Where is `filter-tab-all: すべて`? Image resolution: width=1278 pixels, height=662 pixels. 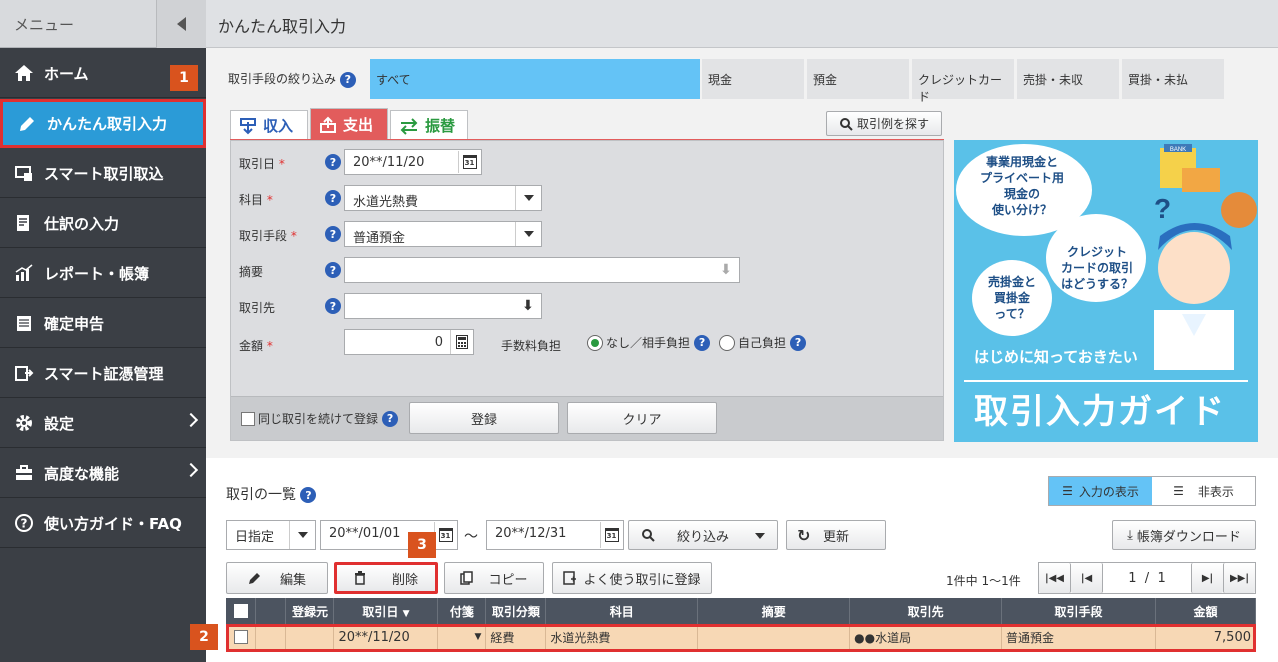 filter-tab-all: すべて is located at coordinates (535, 79).